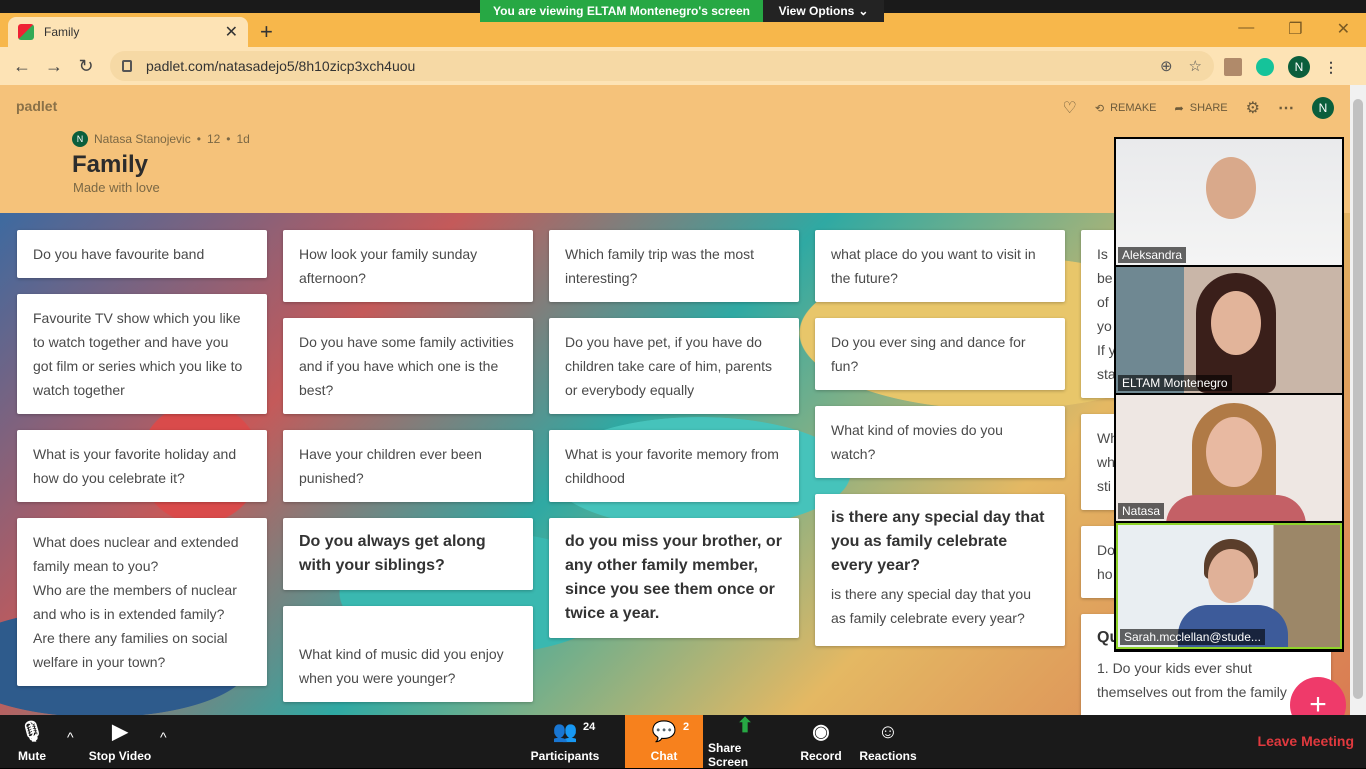  Describe the element at coordinates (1141, 511) in the screenshot. I see `participant-name: Natasa` at that location.